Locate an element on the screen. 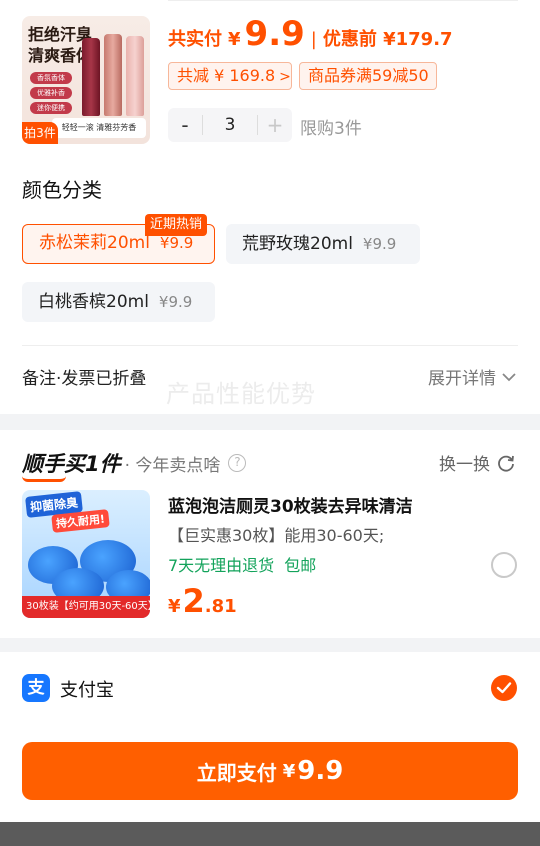 The image size is (540, 846). variant-section-title: 颜色分类 is located at coordinates (62, 190).